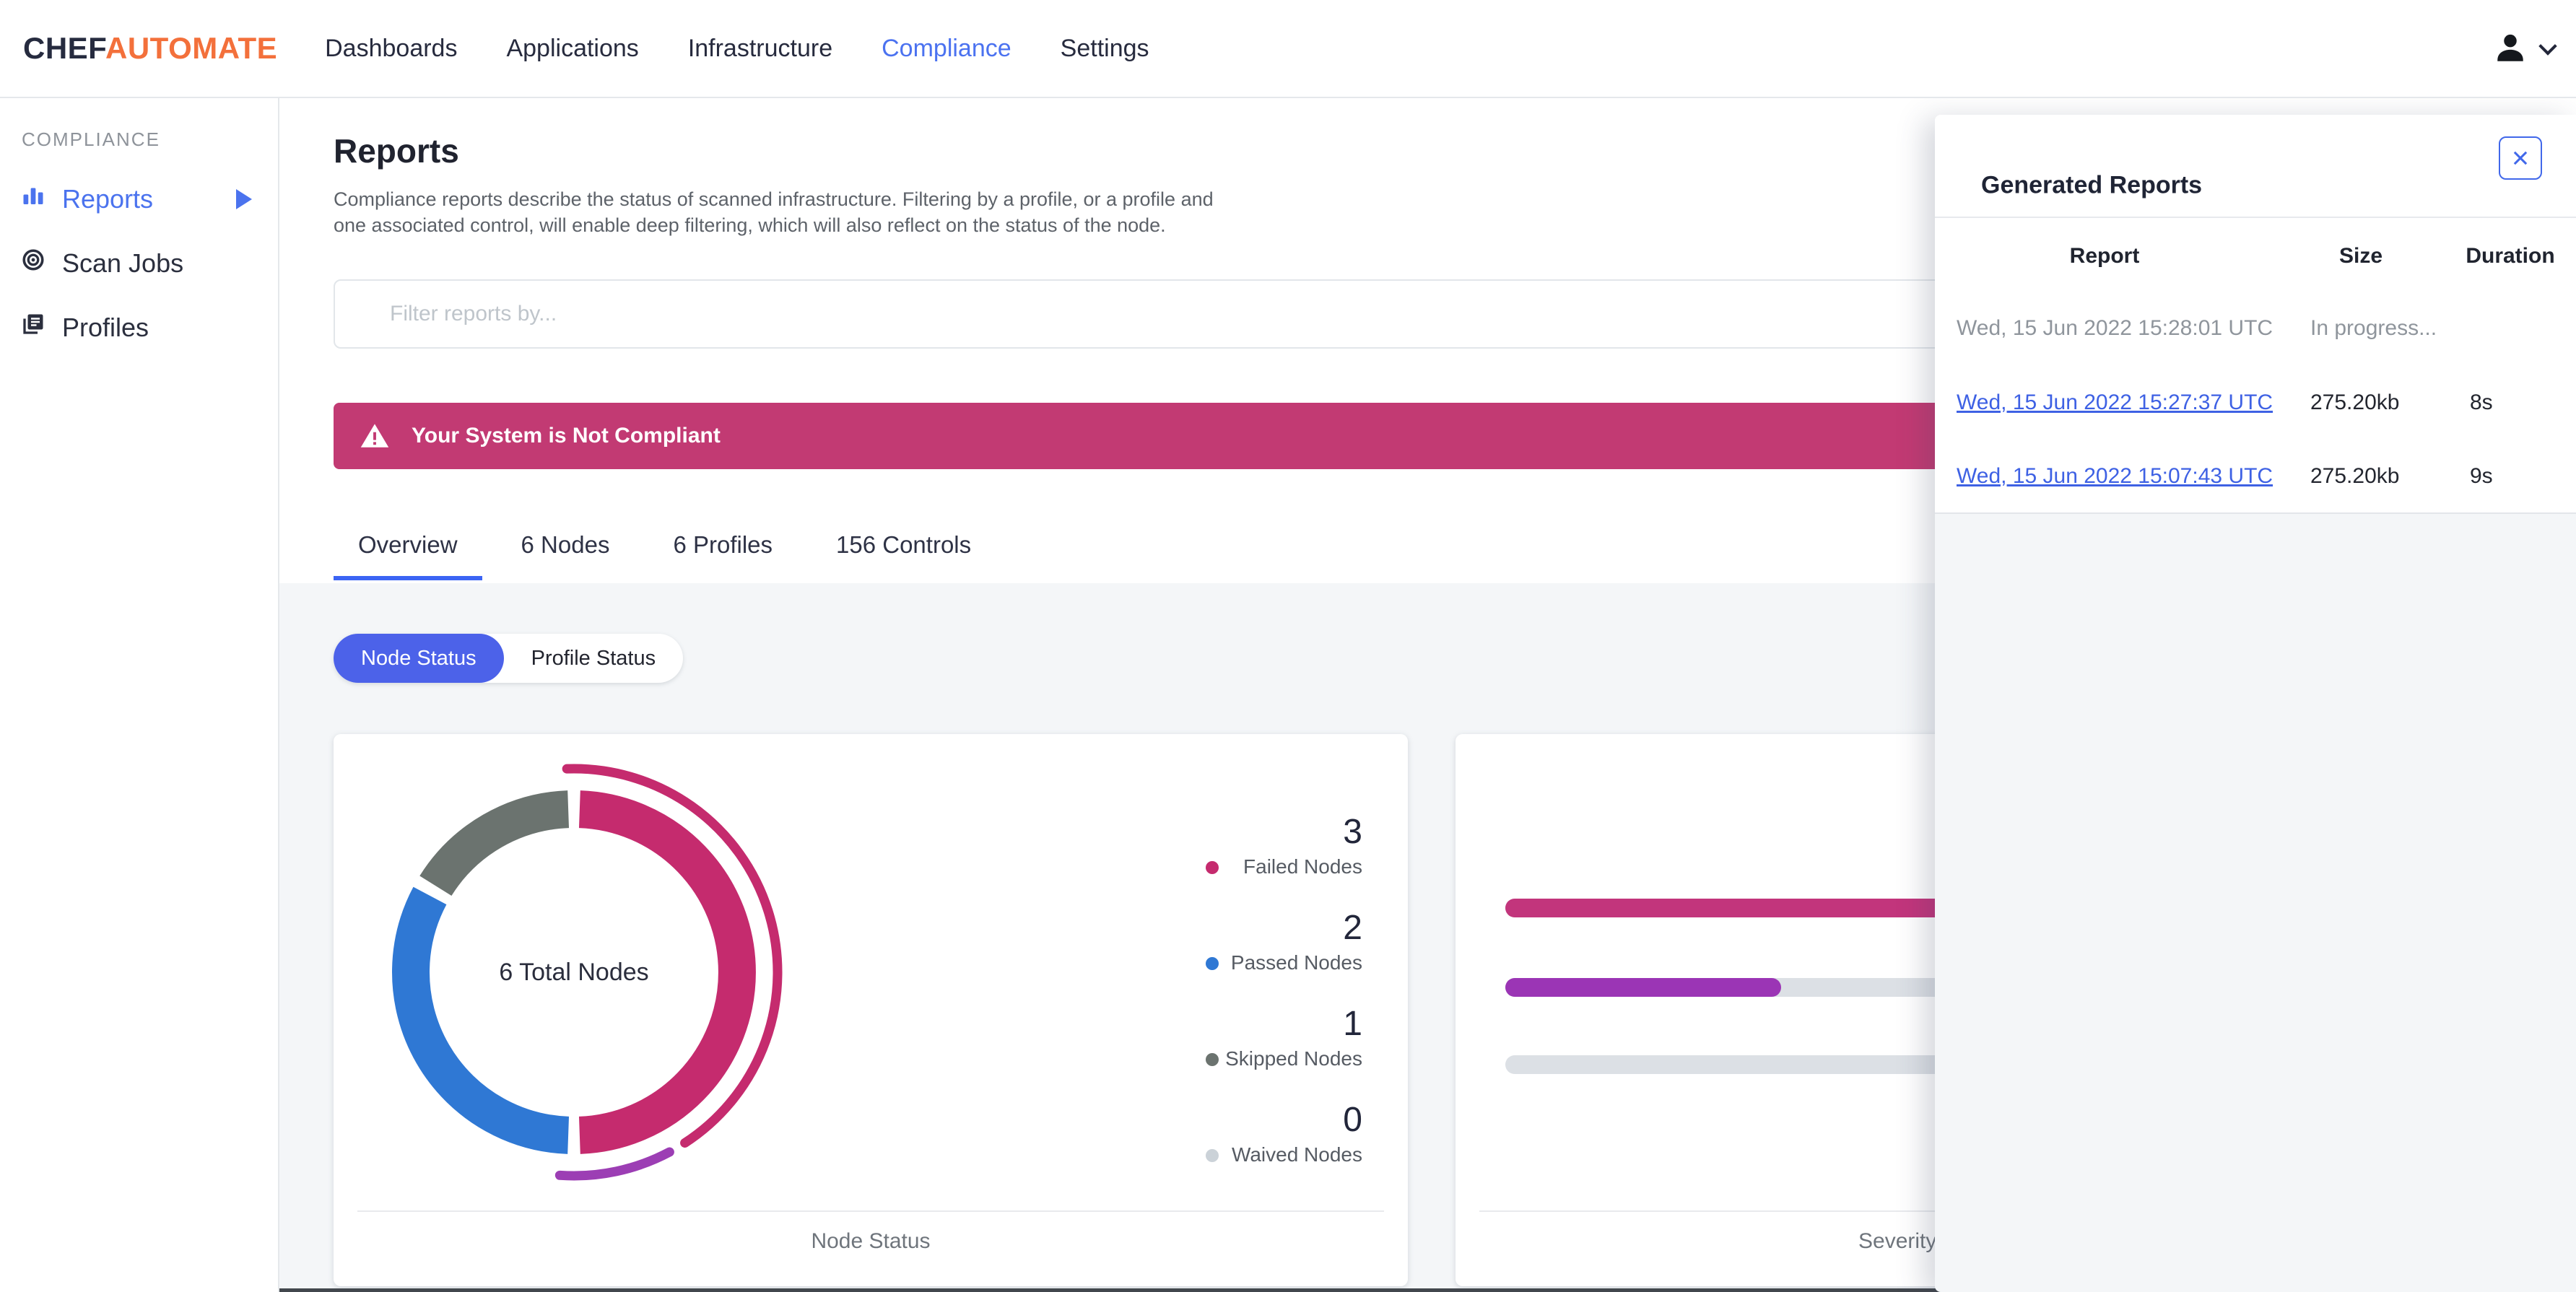  I want to click on user-menu, so click(2524, 49).